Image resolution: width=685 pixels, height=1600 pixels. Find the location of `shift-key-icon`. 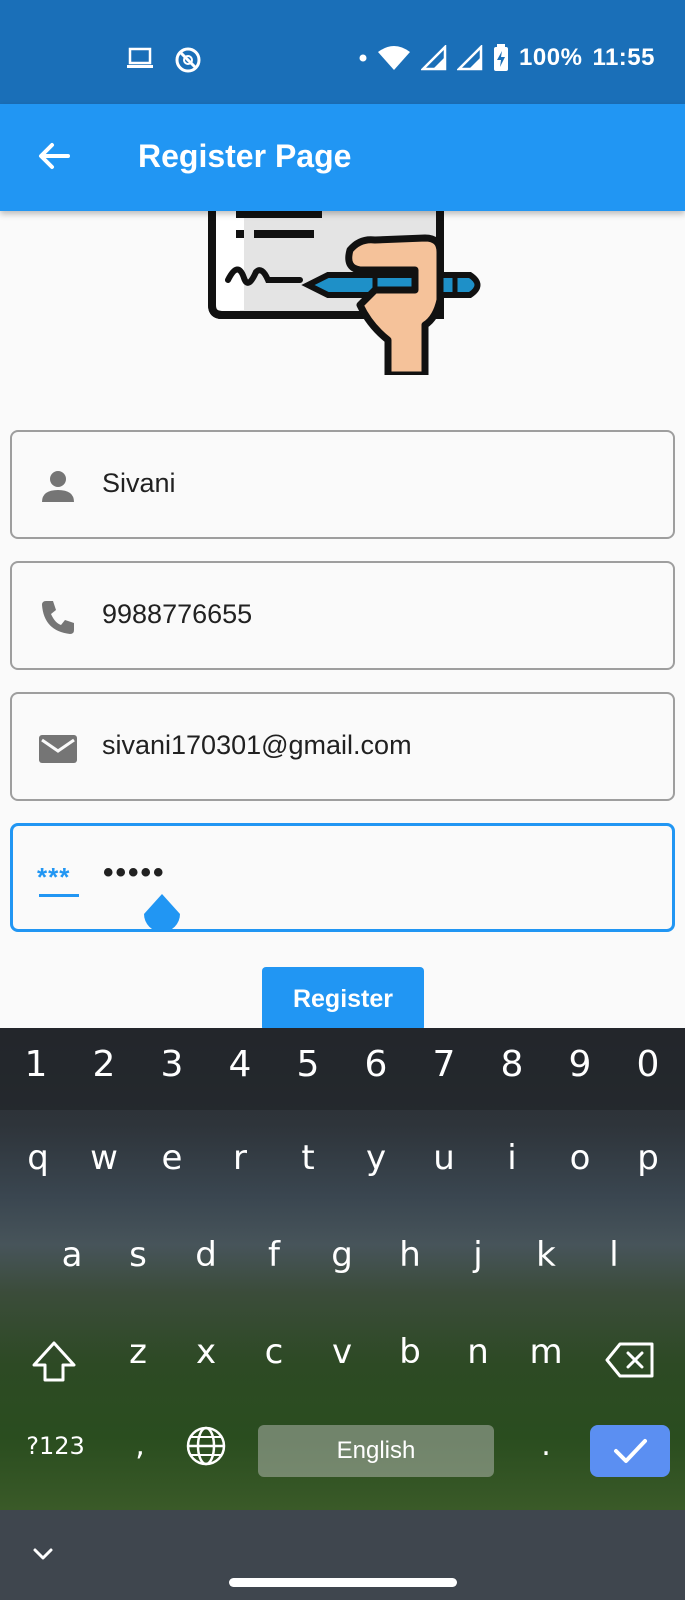

shift-key-icon is located at coordinates (54, 1362).